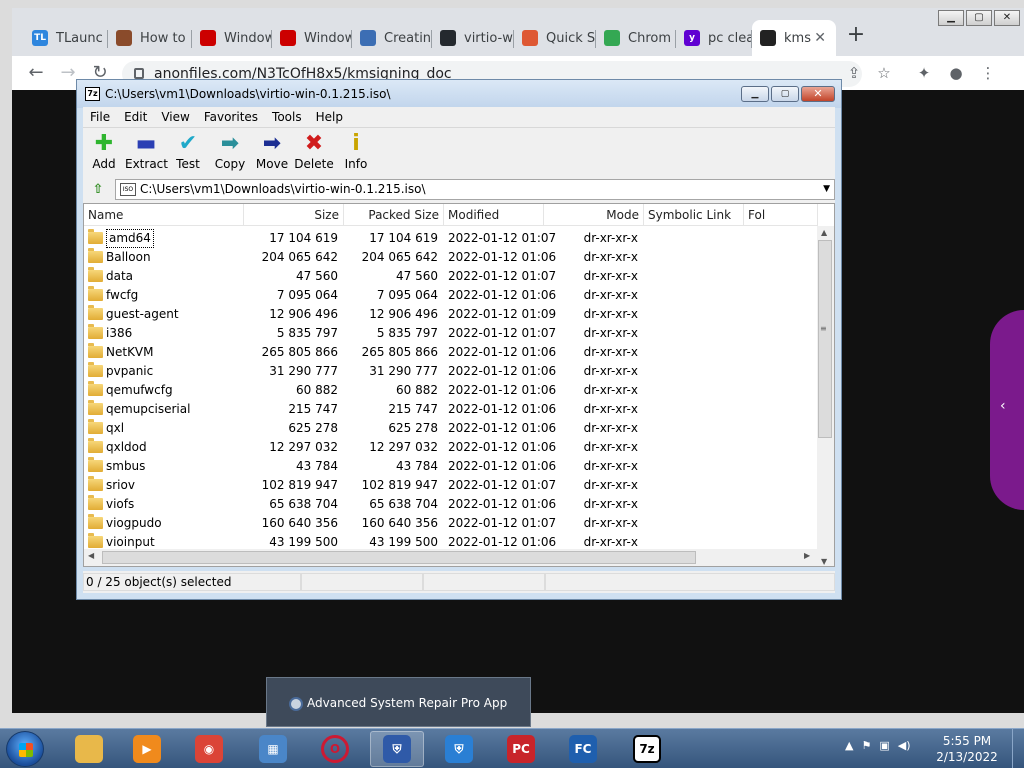 This screenshot has height=768, width=1024. I want to click on scroll-down-icon: ▼, so click(824, 561).